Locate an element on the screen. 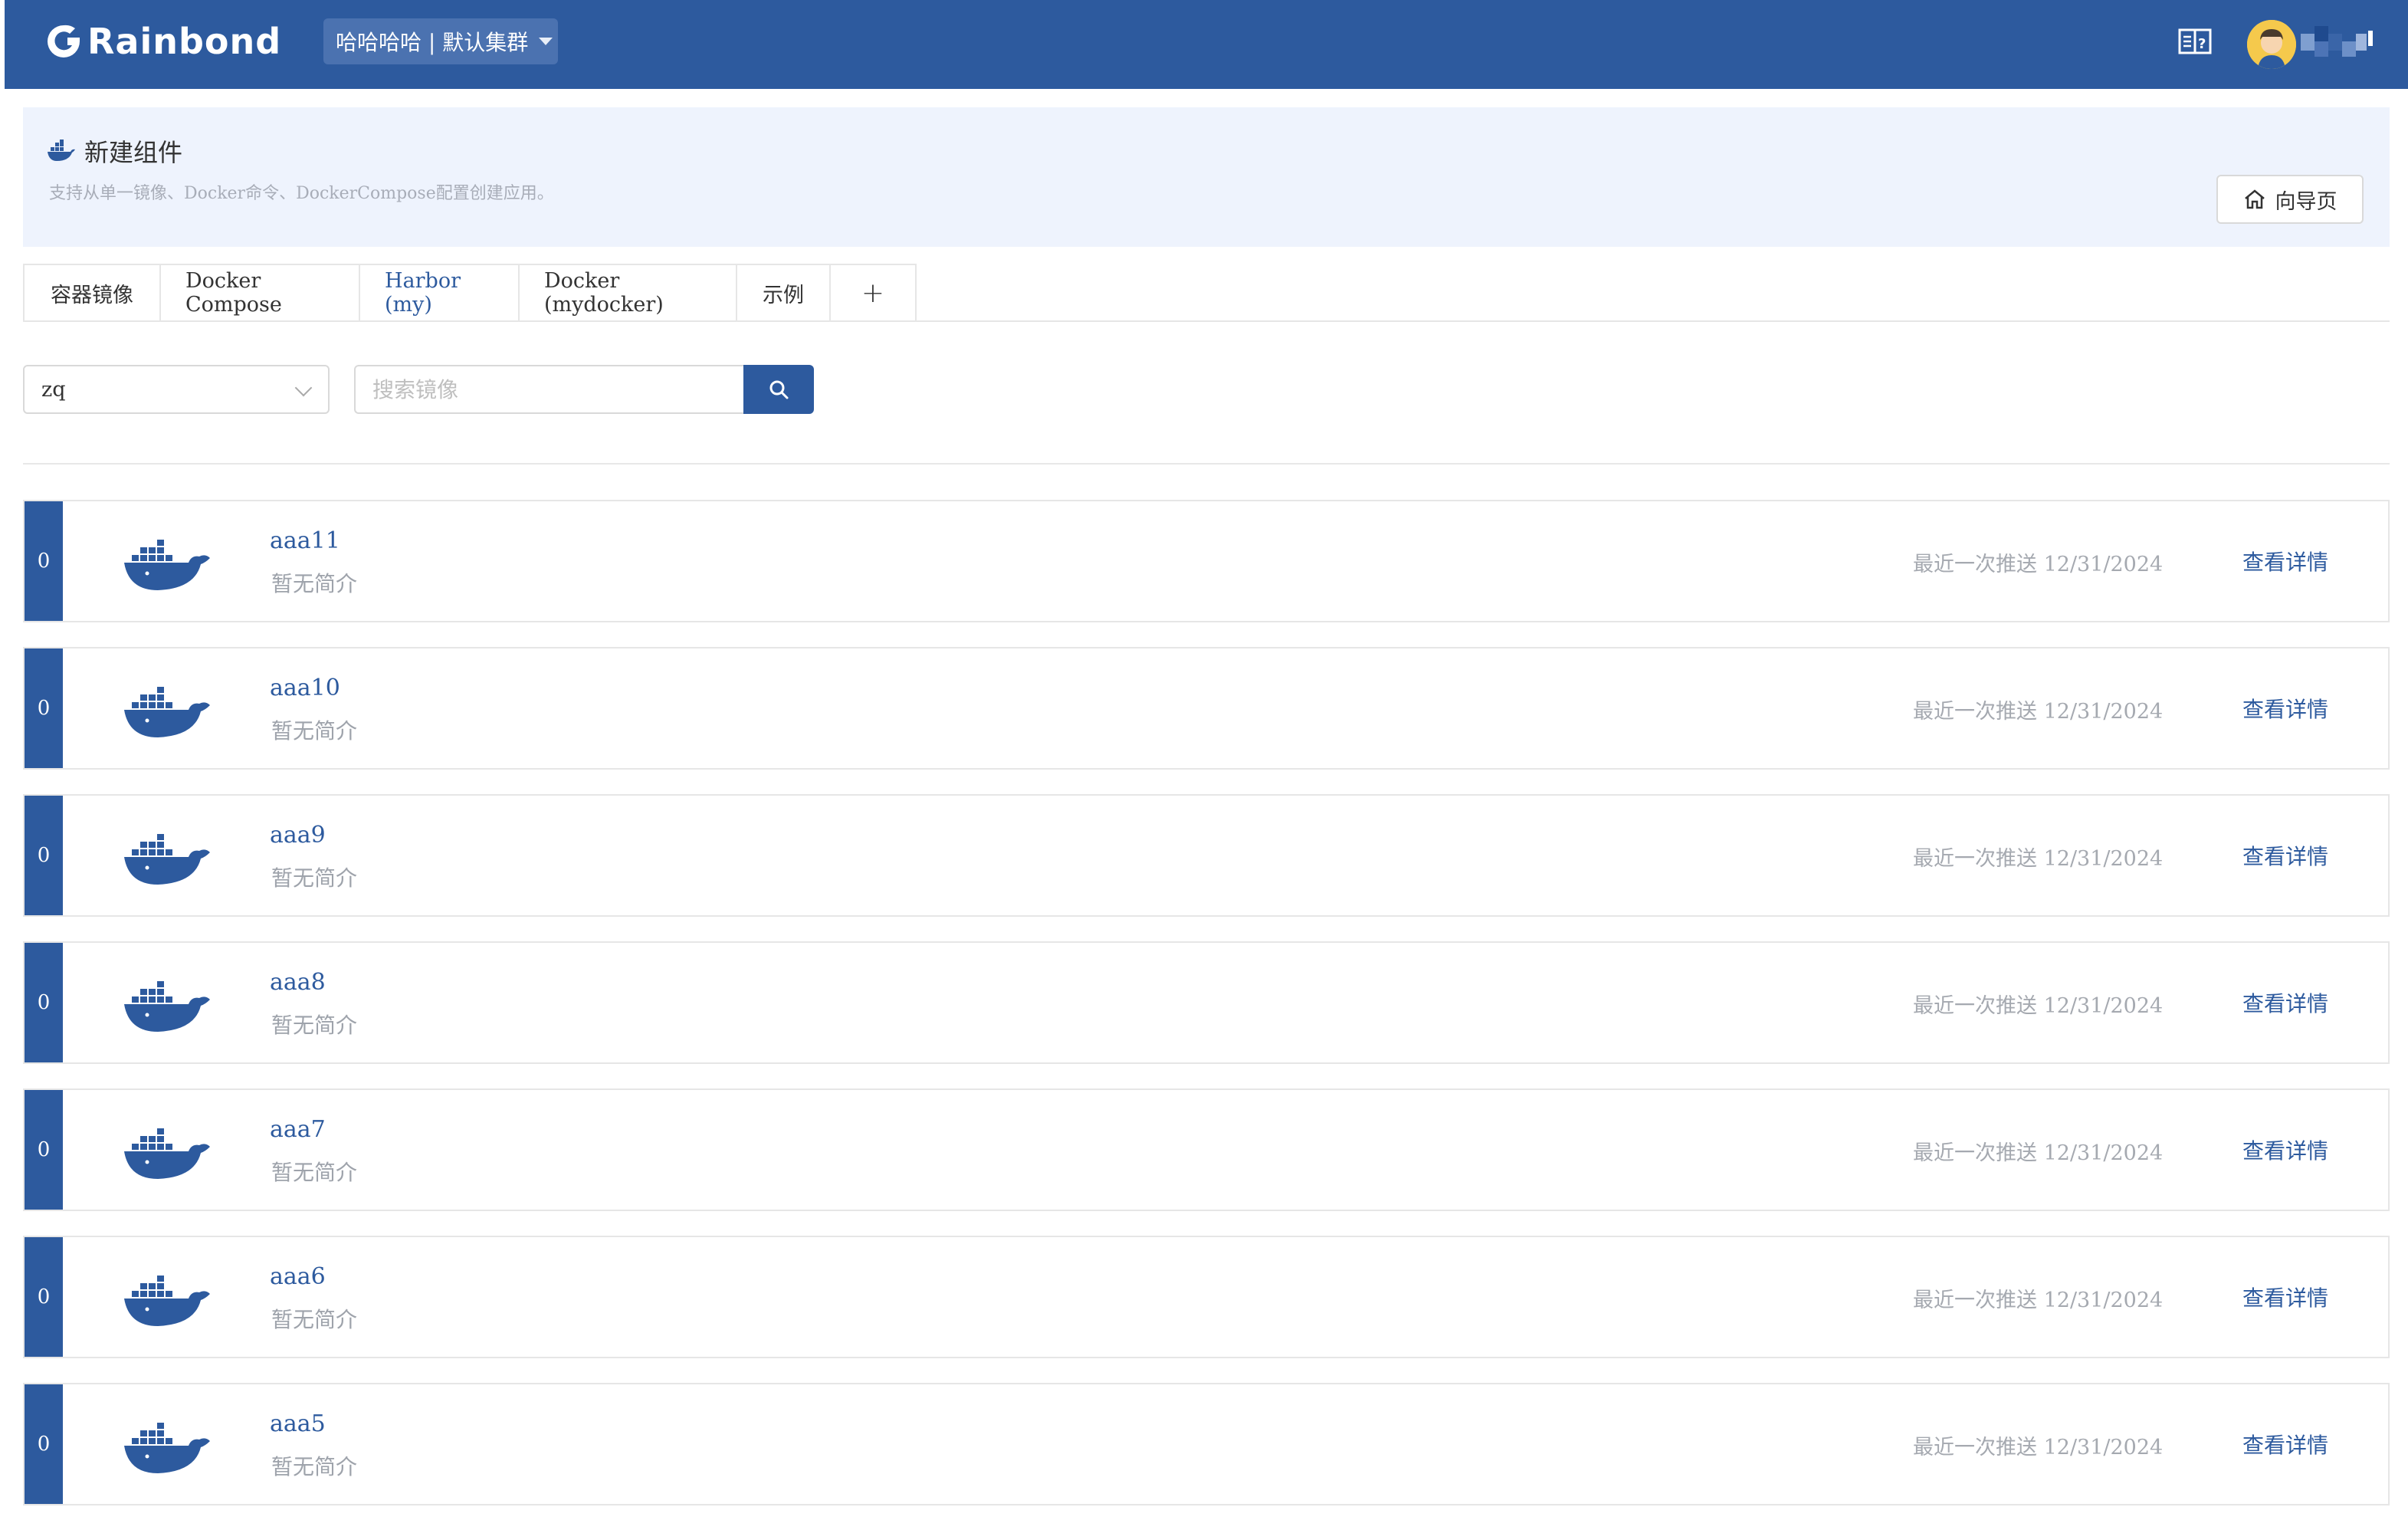  page-title: 新建组件 is located at coordinates (114, 151).